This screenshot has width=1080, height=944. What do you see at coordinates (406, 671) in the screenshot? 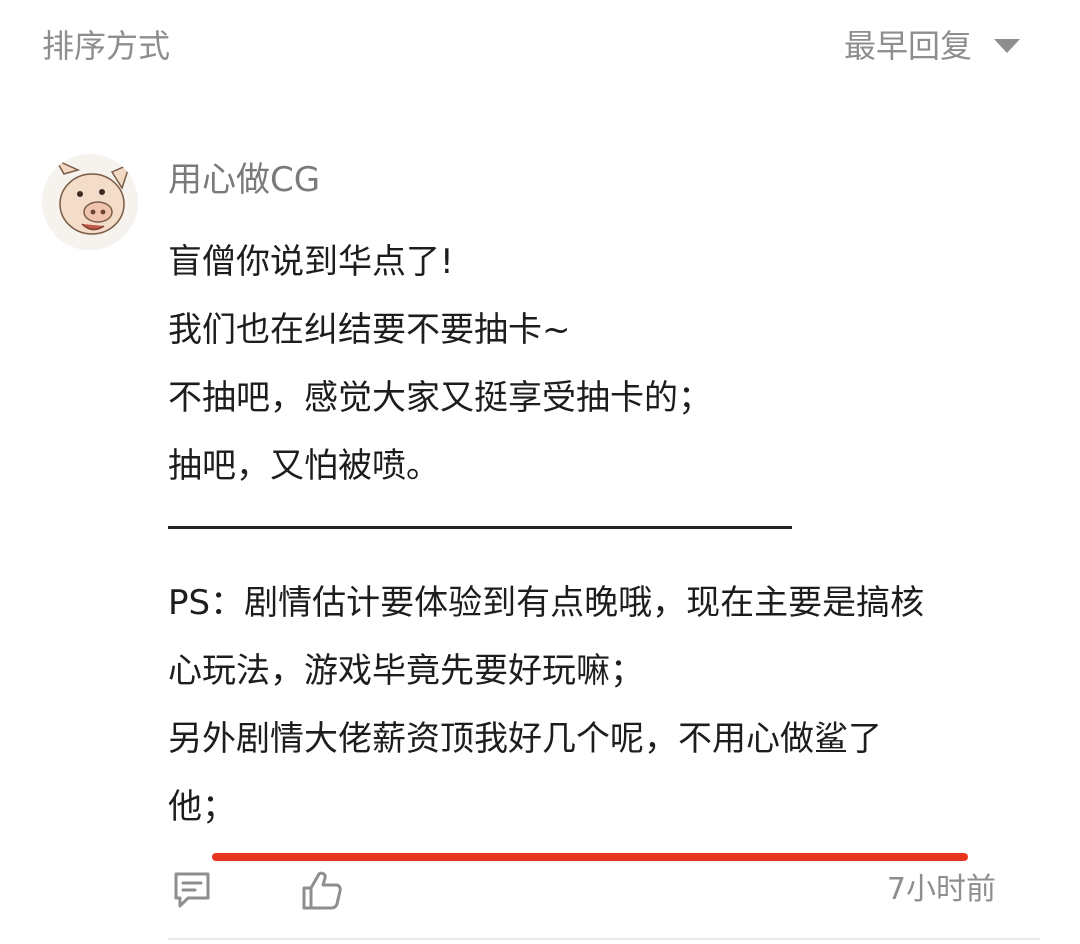
I see `comment-ps-line: 心玩法，游戏毕竟先要好玩嘛；` at bounding box center [406, 671].